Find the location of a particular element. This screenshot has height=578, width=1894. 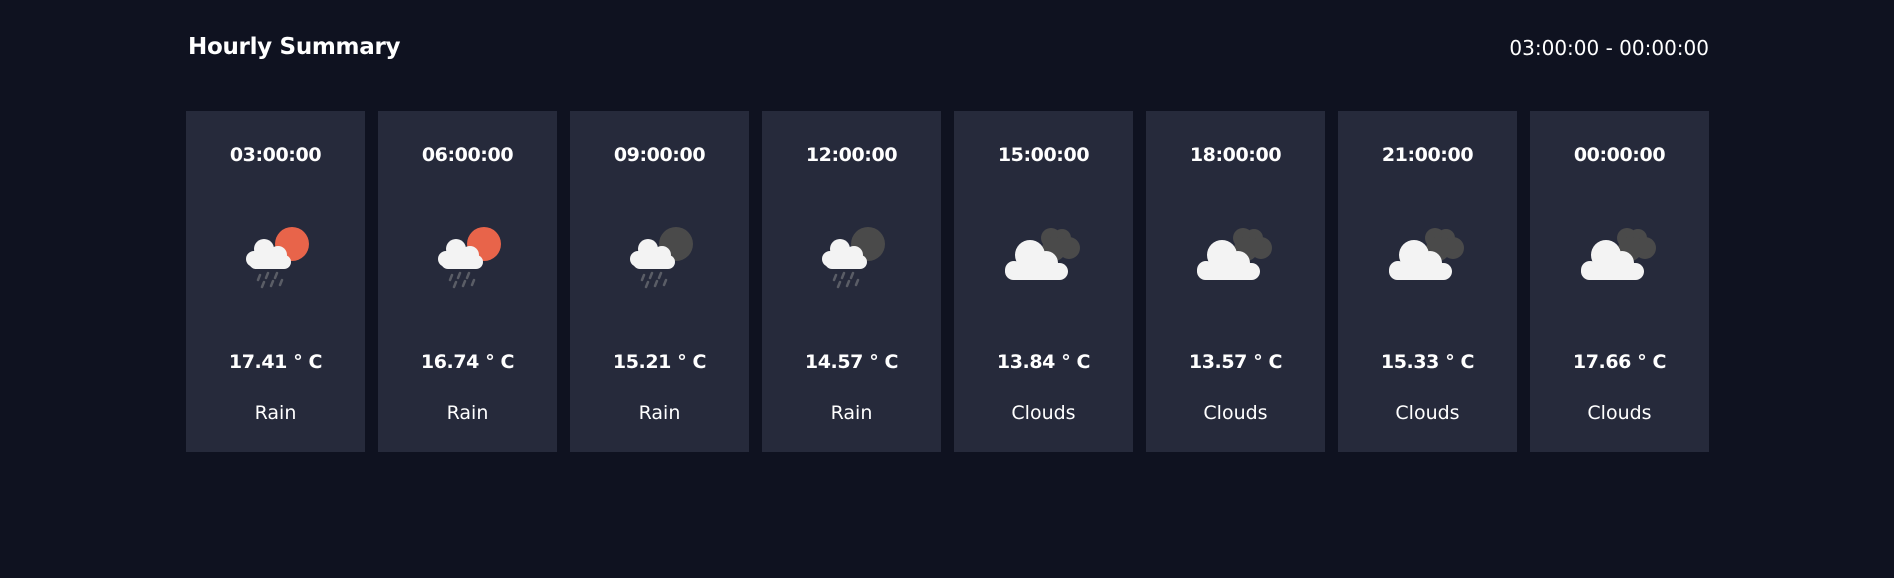

card-time: 03:00:00 is located at coordinates (275, 155).